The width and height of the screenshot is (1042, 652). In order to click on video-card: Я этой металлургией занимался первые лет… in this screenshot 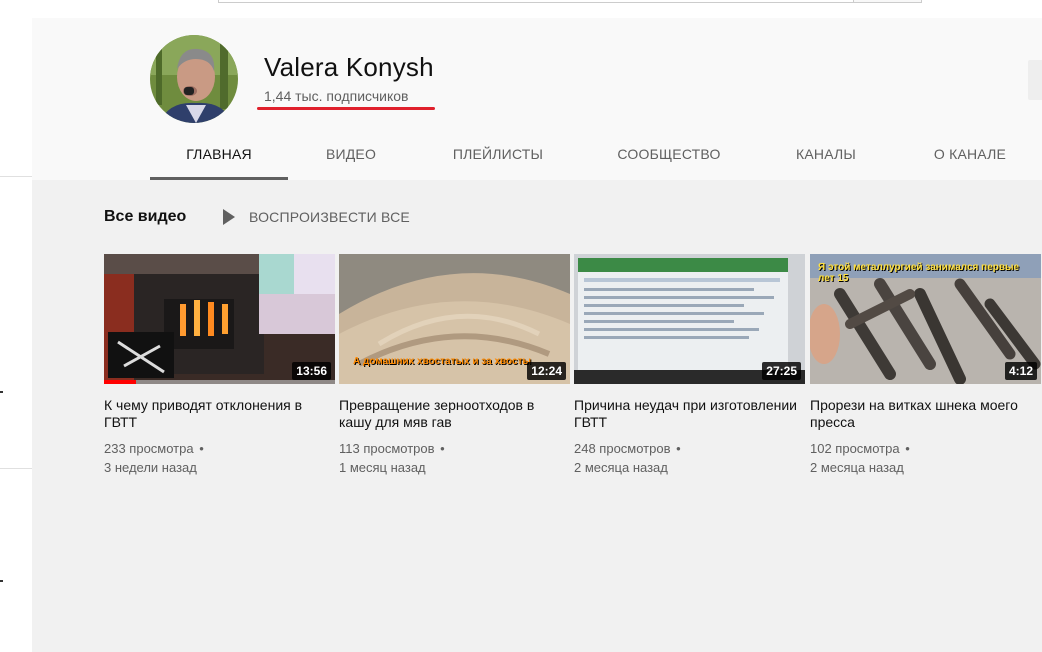, I will do `click(925, 365)`.